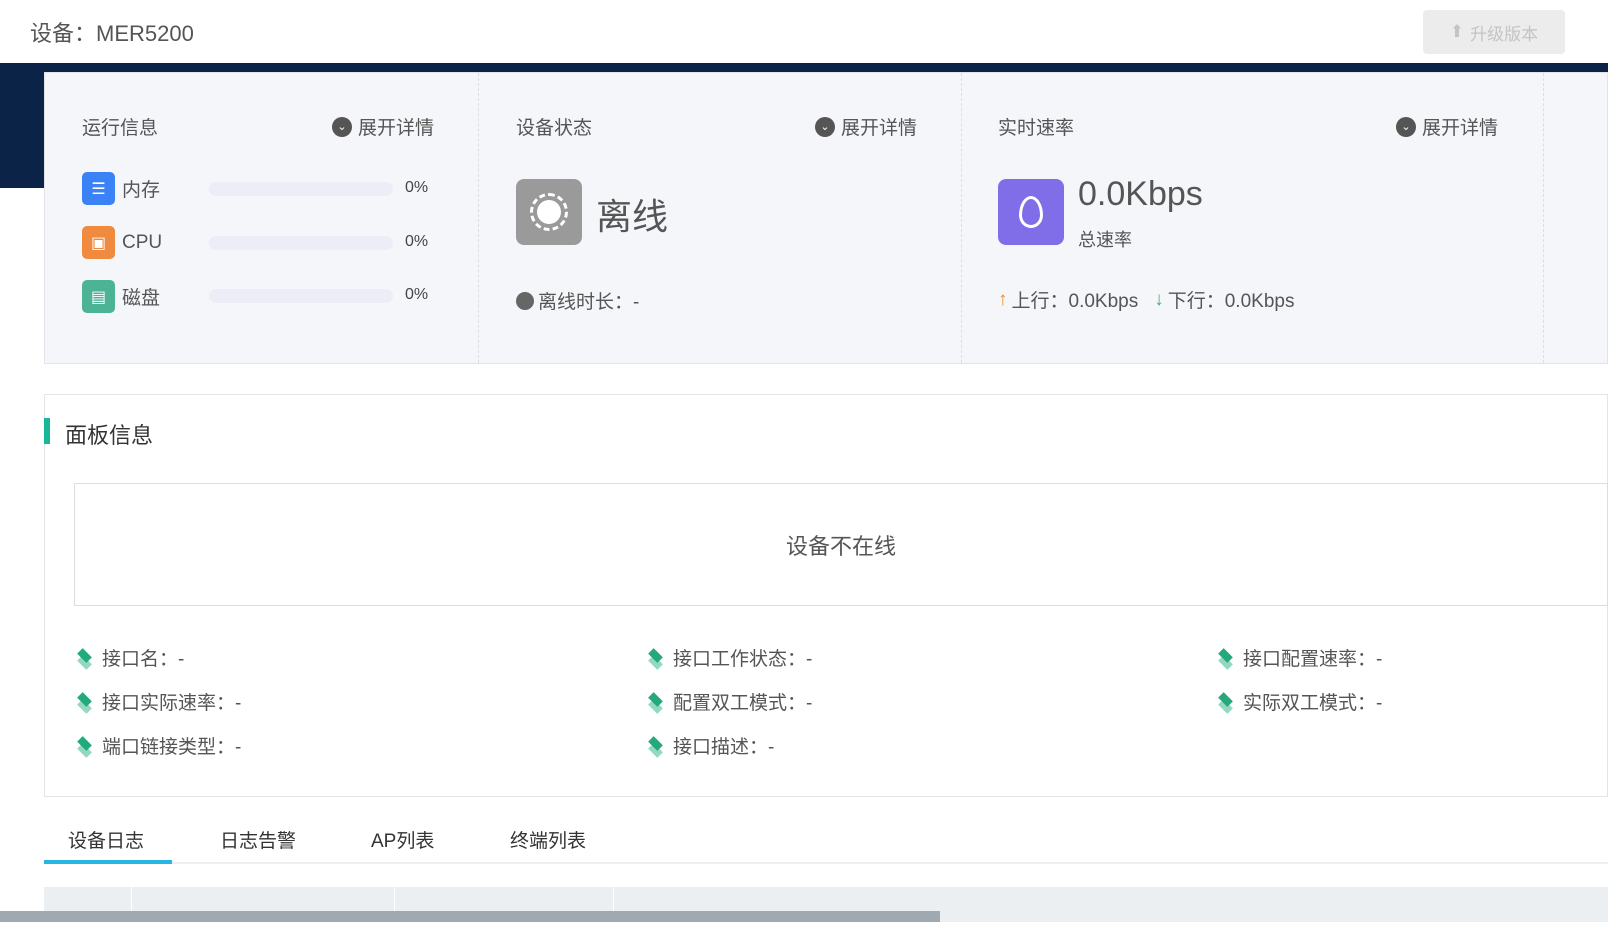  I want to click on attribute-text: 接口描述：-, so click(724, 747).